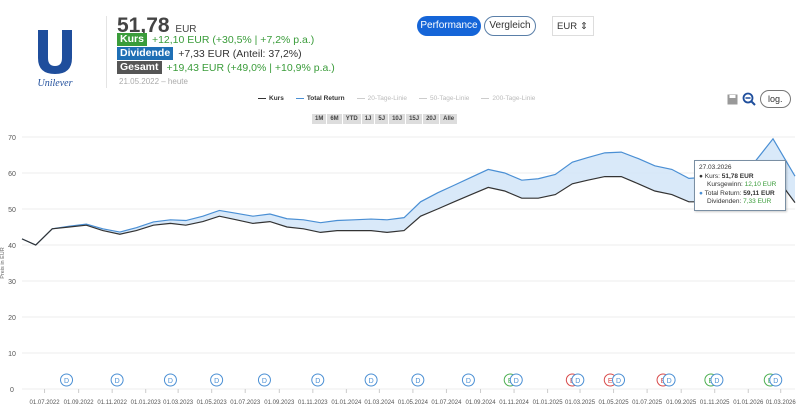 Image resolution: width=800 pixels, height=412 pixels. Describe the element at coordinates (481, 403) in the screenshot. I see `x-tick-label: 01.09.2024` at that location.